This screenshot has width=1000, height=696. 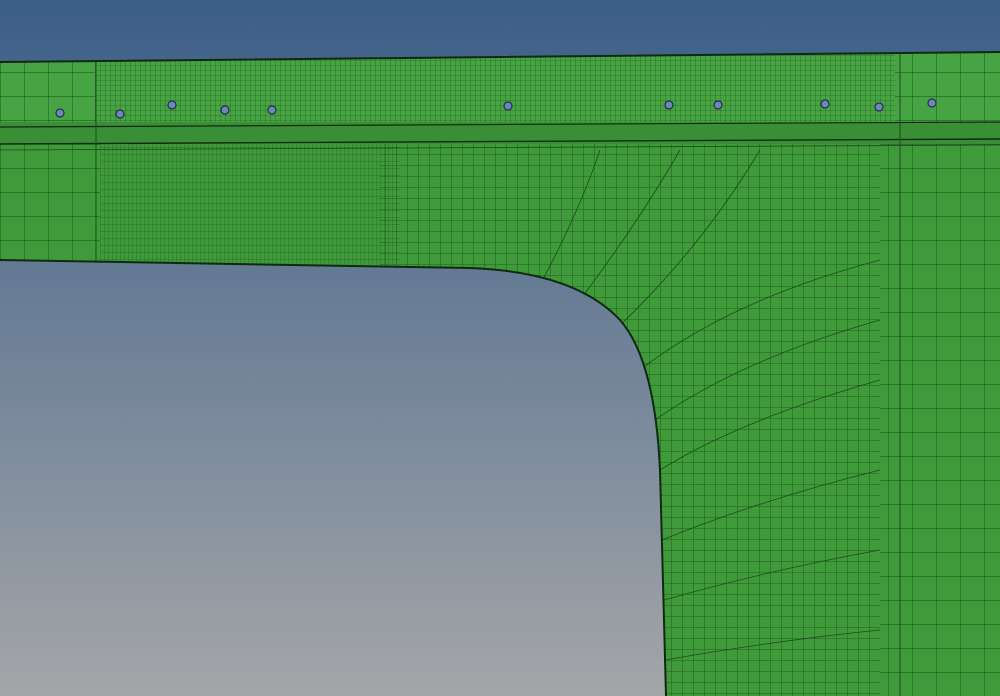 I want to click on mesh-coarse-right, so click(x=940, y=418).